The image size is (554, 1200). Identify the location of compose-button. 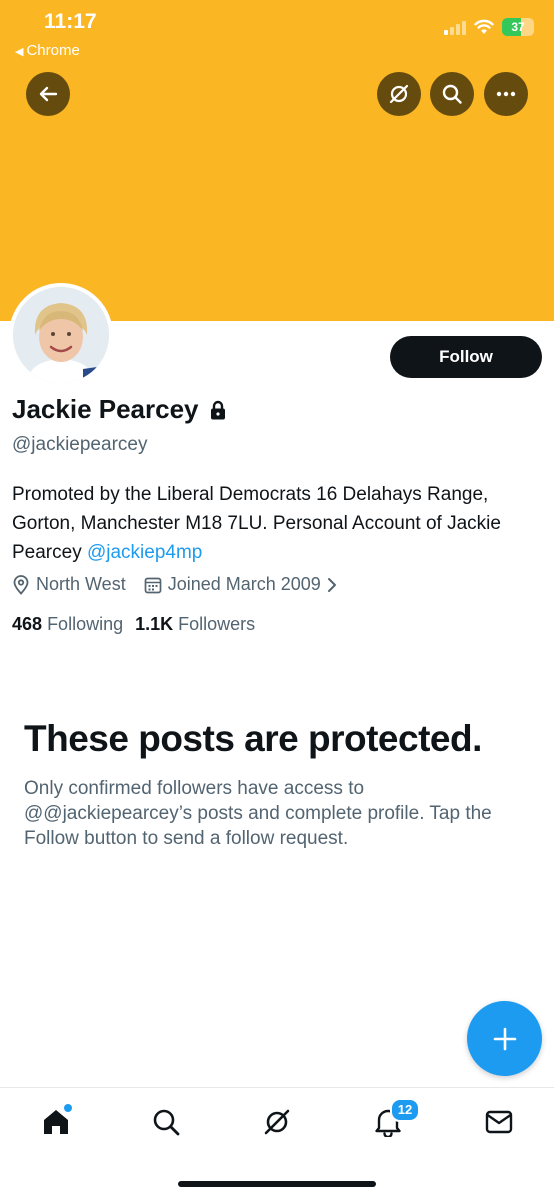
(504, 1038).